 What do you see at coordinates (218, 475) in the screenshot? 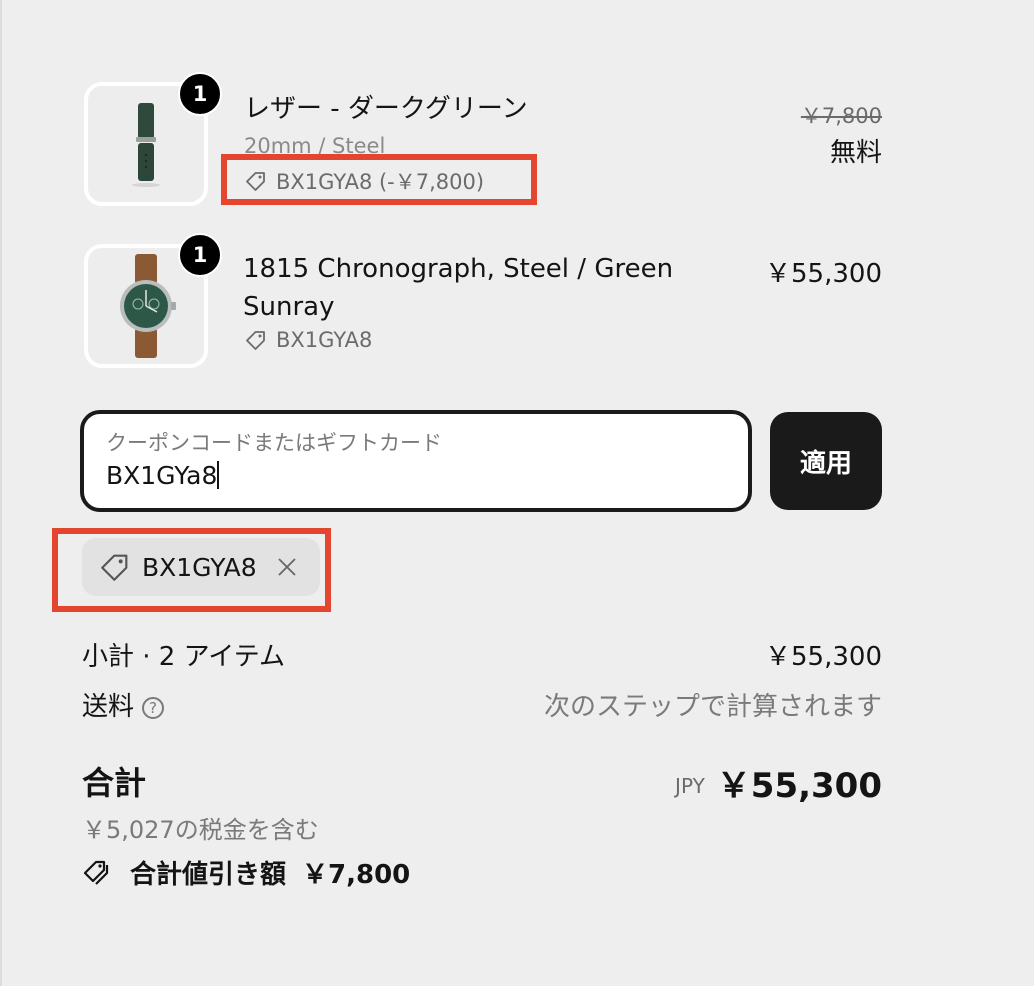
I see `text-cursor` at bounding box center [218, 475].